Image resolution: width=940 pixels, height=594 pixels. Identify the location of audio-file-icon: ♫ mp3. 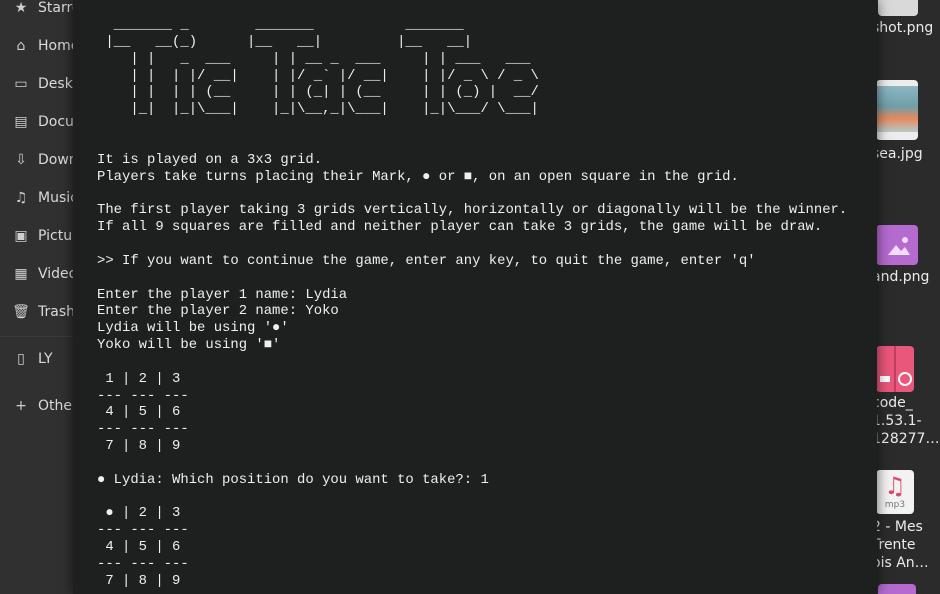
(895, 492).